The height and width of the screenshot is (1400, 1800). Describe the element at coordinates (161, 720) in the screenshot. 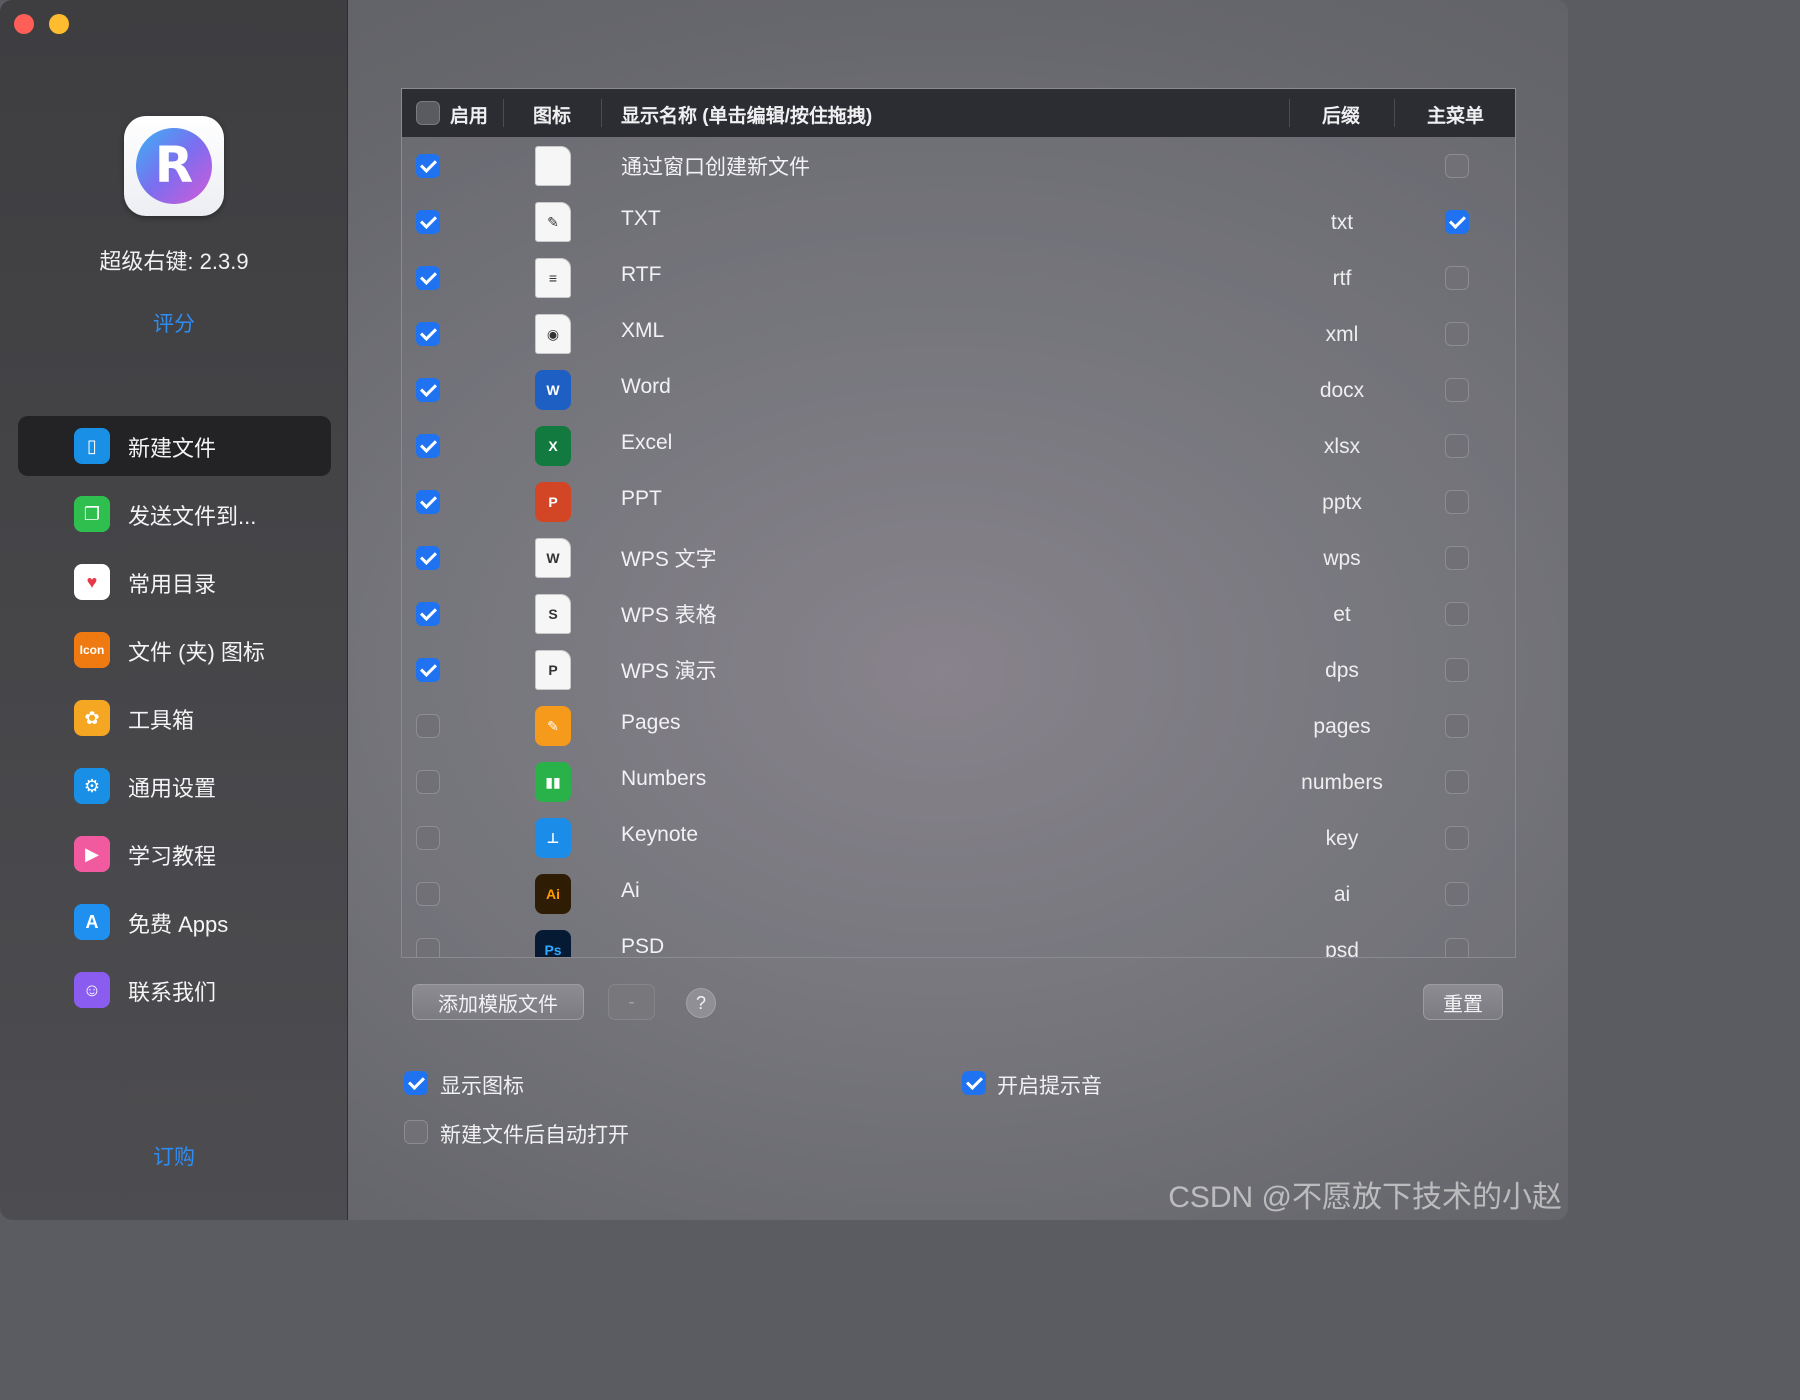

I see `sidebar-item-label: 工具箱` at that location.